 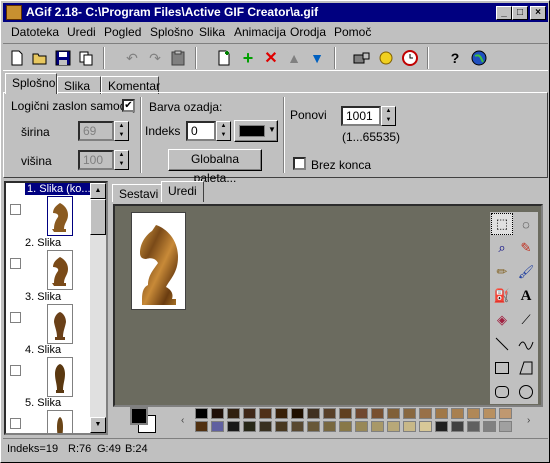 I want to click on menu-uredi: Uredi, so click(x=81, y=32).